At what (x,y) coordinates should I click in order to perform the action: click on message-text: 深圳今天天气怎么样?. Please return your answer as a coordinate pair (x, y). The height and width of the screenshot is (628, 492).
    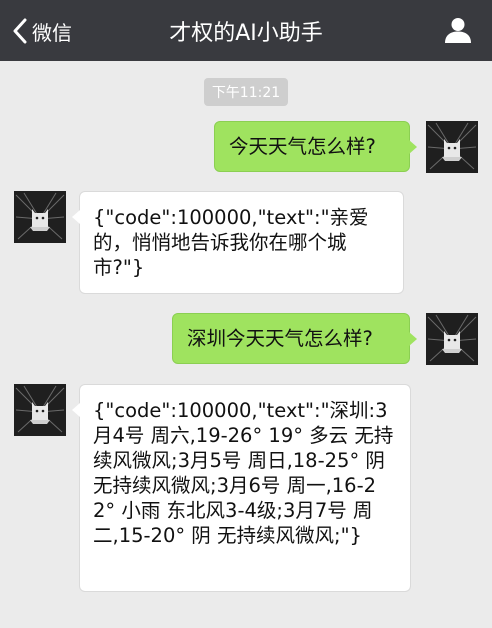
    Looking at the image, I should click on (280, 338).